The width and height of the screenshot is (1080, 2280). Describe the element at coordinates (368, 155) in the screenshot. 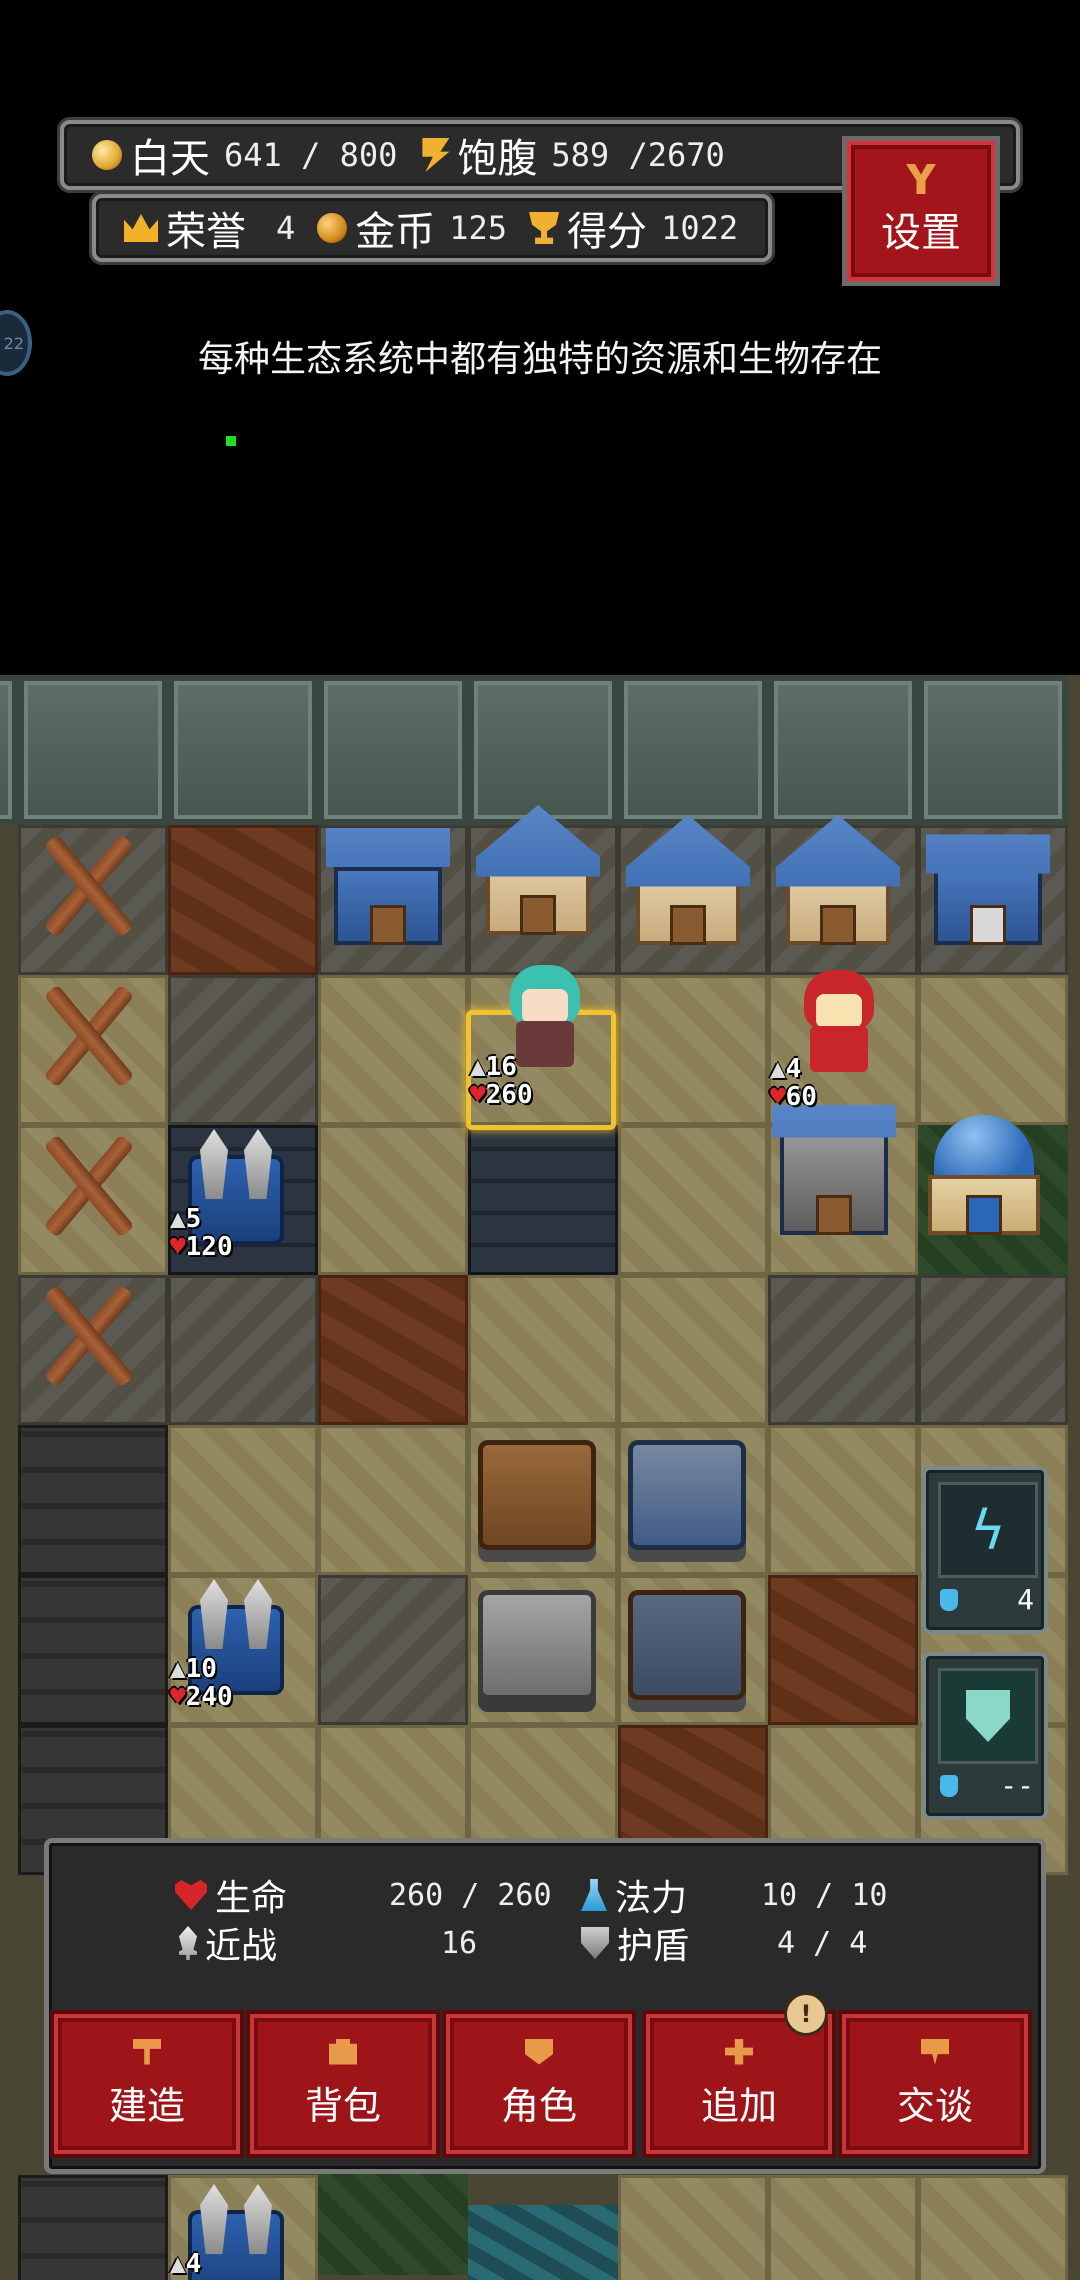

I see `day-max: 800` at that location.